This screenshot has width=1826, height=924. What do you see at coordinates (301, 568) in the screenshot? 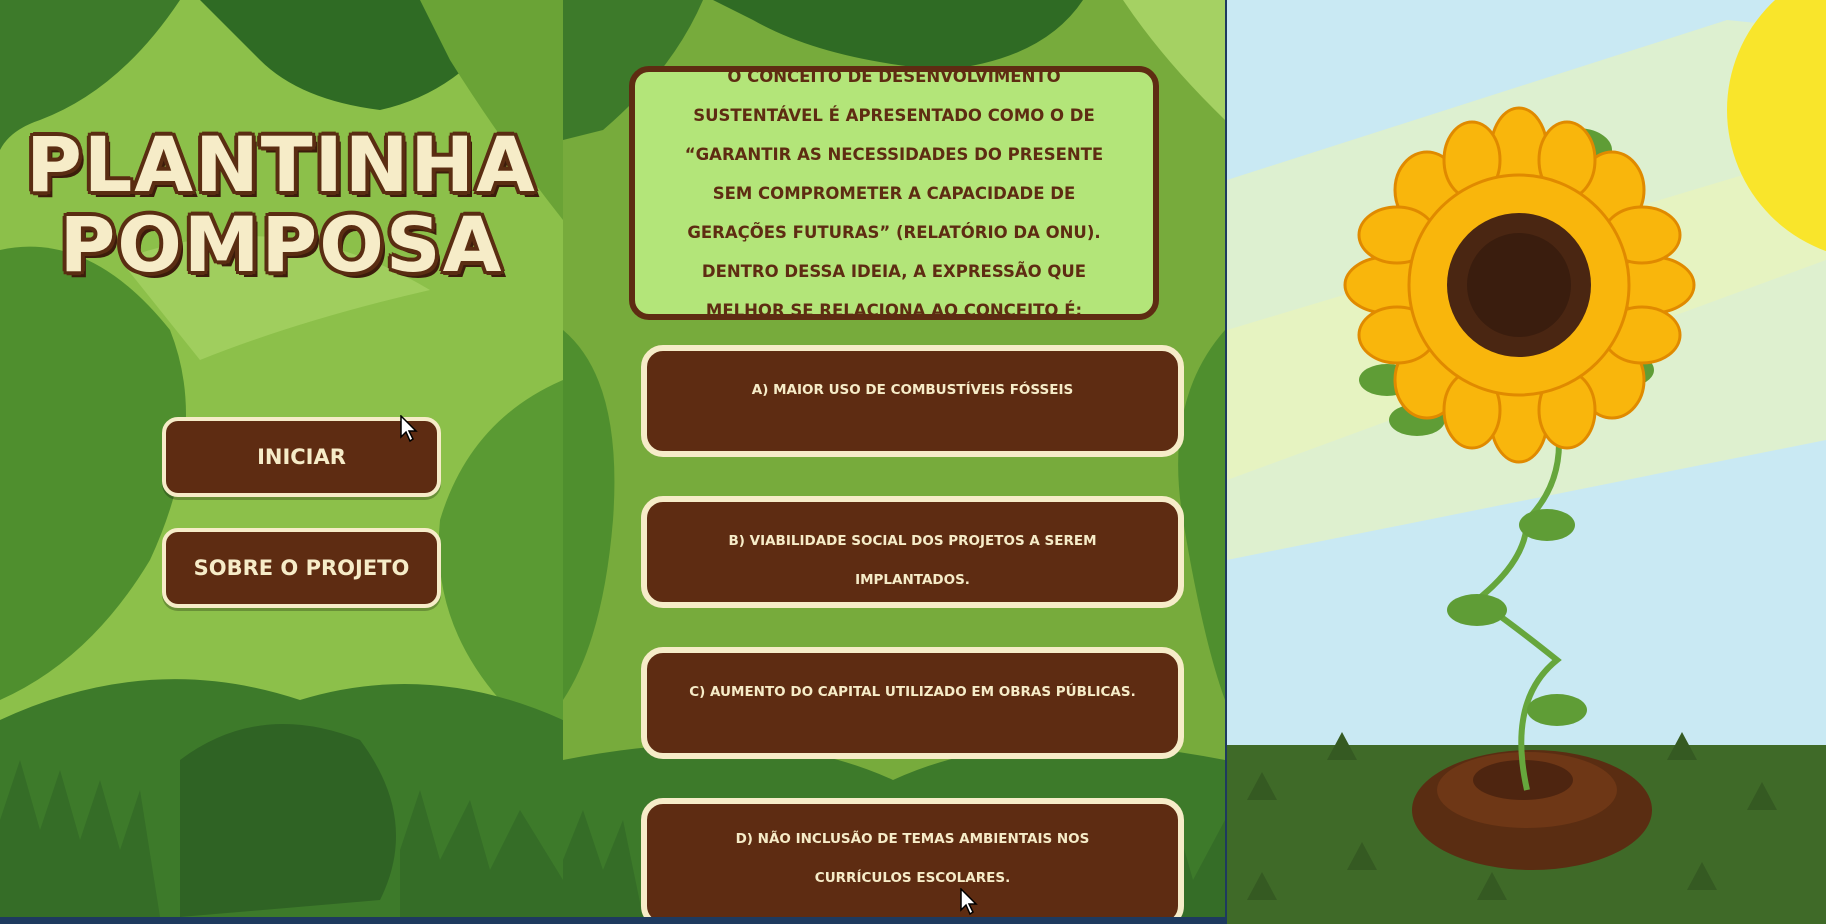
I see `about-button: SOBRE O PROJETO` at bounding box center [301, 568].